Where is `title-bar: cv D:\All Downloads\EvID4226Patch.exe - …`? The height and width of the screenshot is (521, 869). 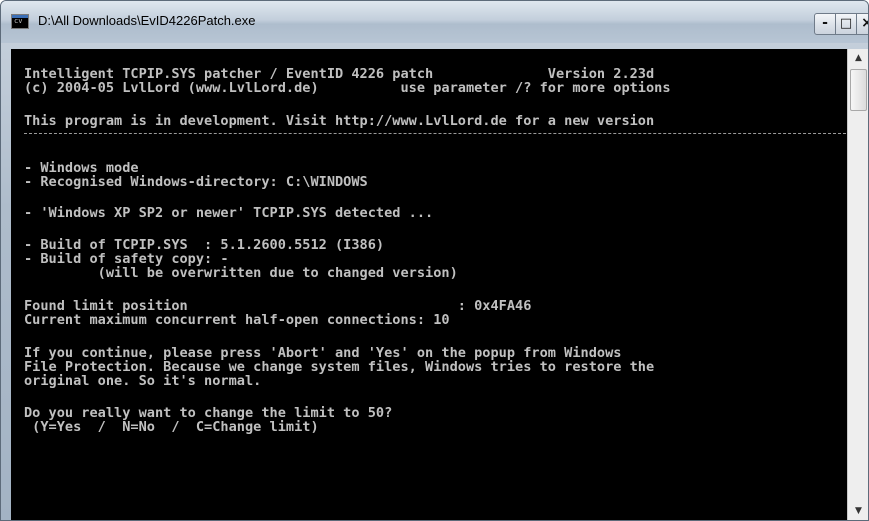
title-bar: cv D:\All Downloads\EvID4226Patch.exe - … is located at coordinates (434, 22).